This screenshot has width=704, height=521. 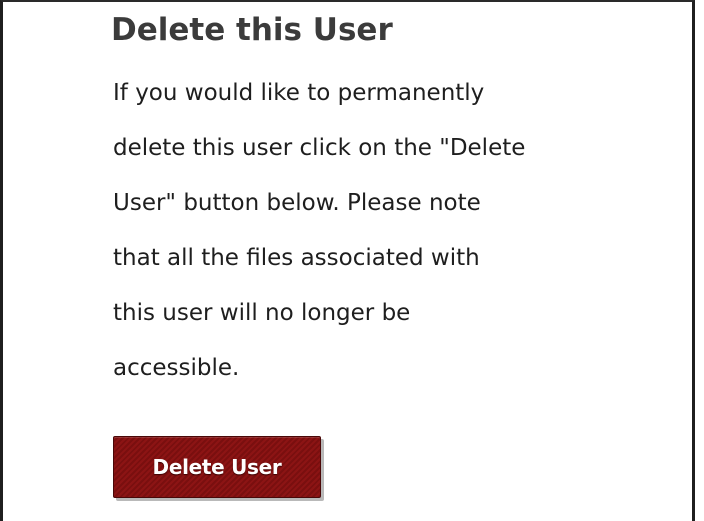 What do you see at coordinates (299, 93) in the screenshot?
I see `description-line: If you would like to permanently` at bounding box center [299, 93].